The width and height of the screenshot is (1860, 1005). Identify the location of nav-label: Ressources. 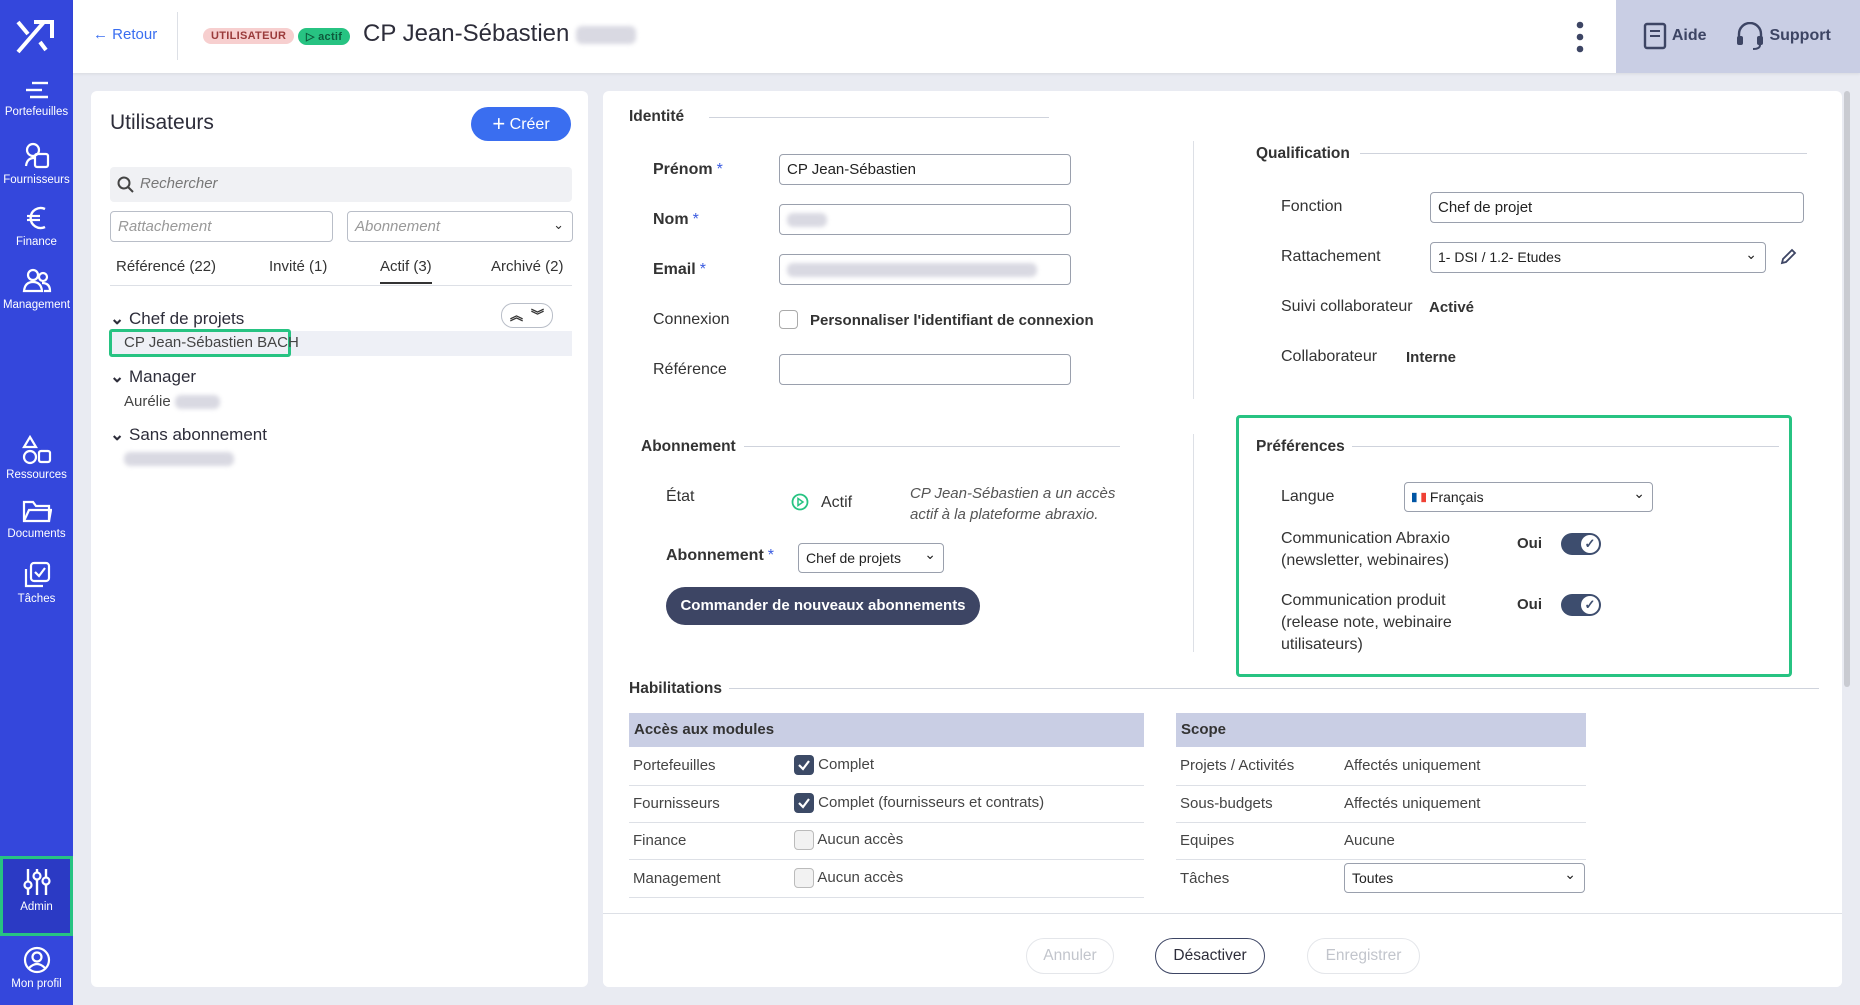
(36, 475).